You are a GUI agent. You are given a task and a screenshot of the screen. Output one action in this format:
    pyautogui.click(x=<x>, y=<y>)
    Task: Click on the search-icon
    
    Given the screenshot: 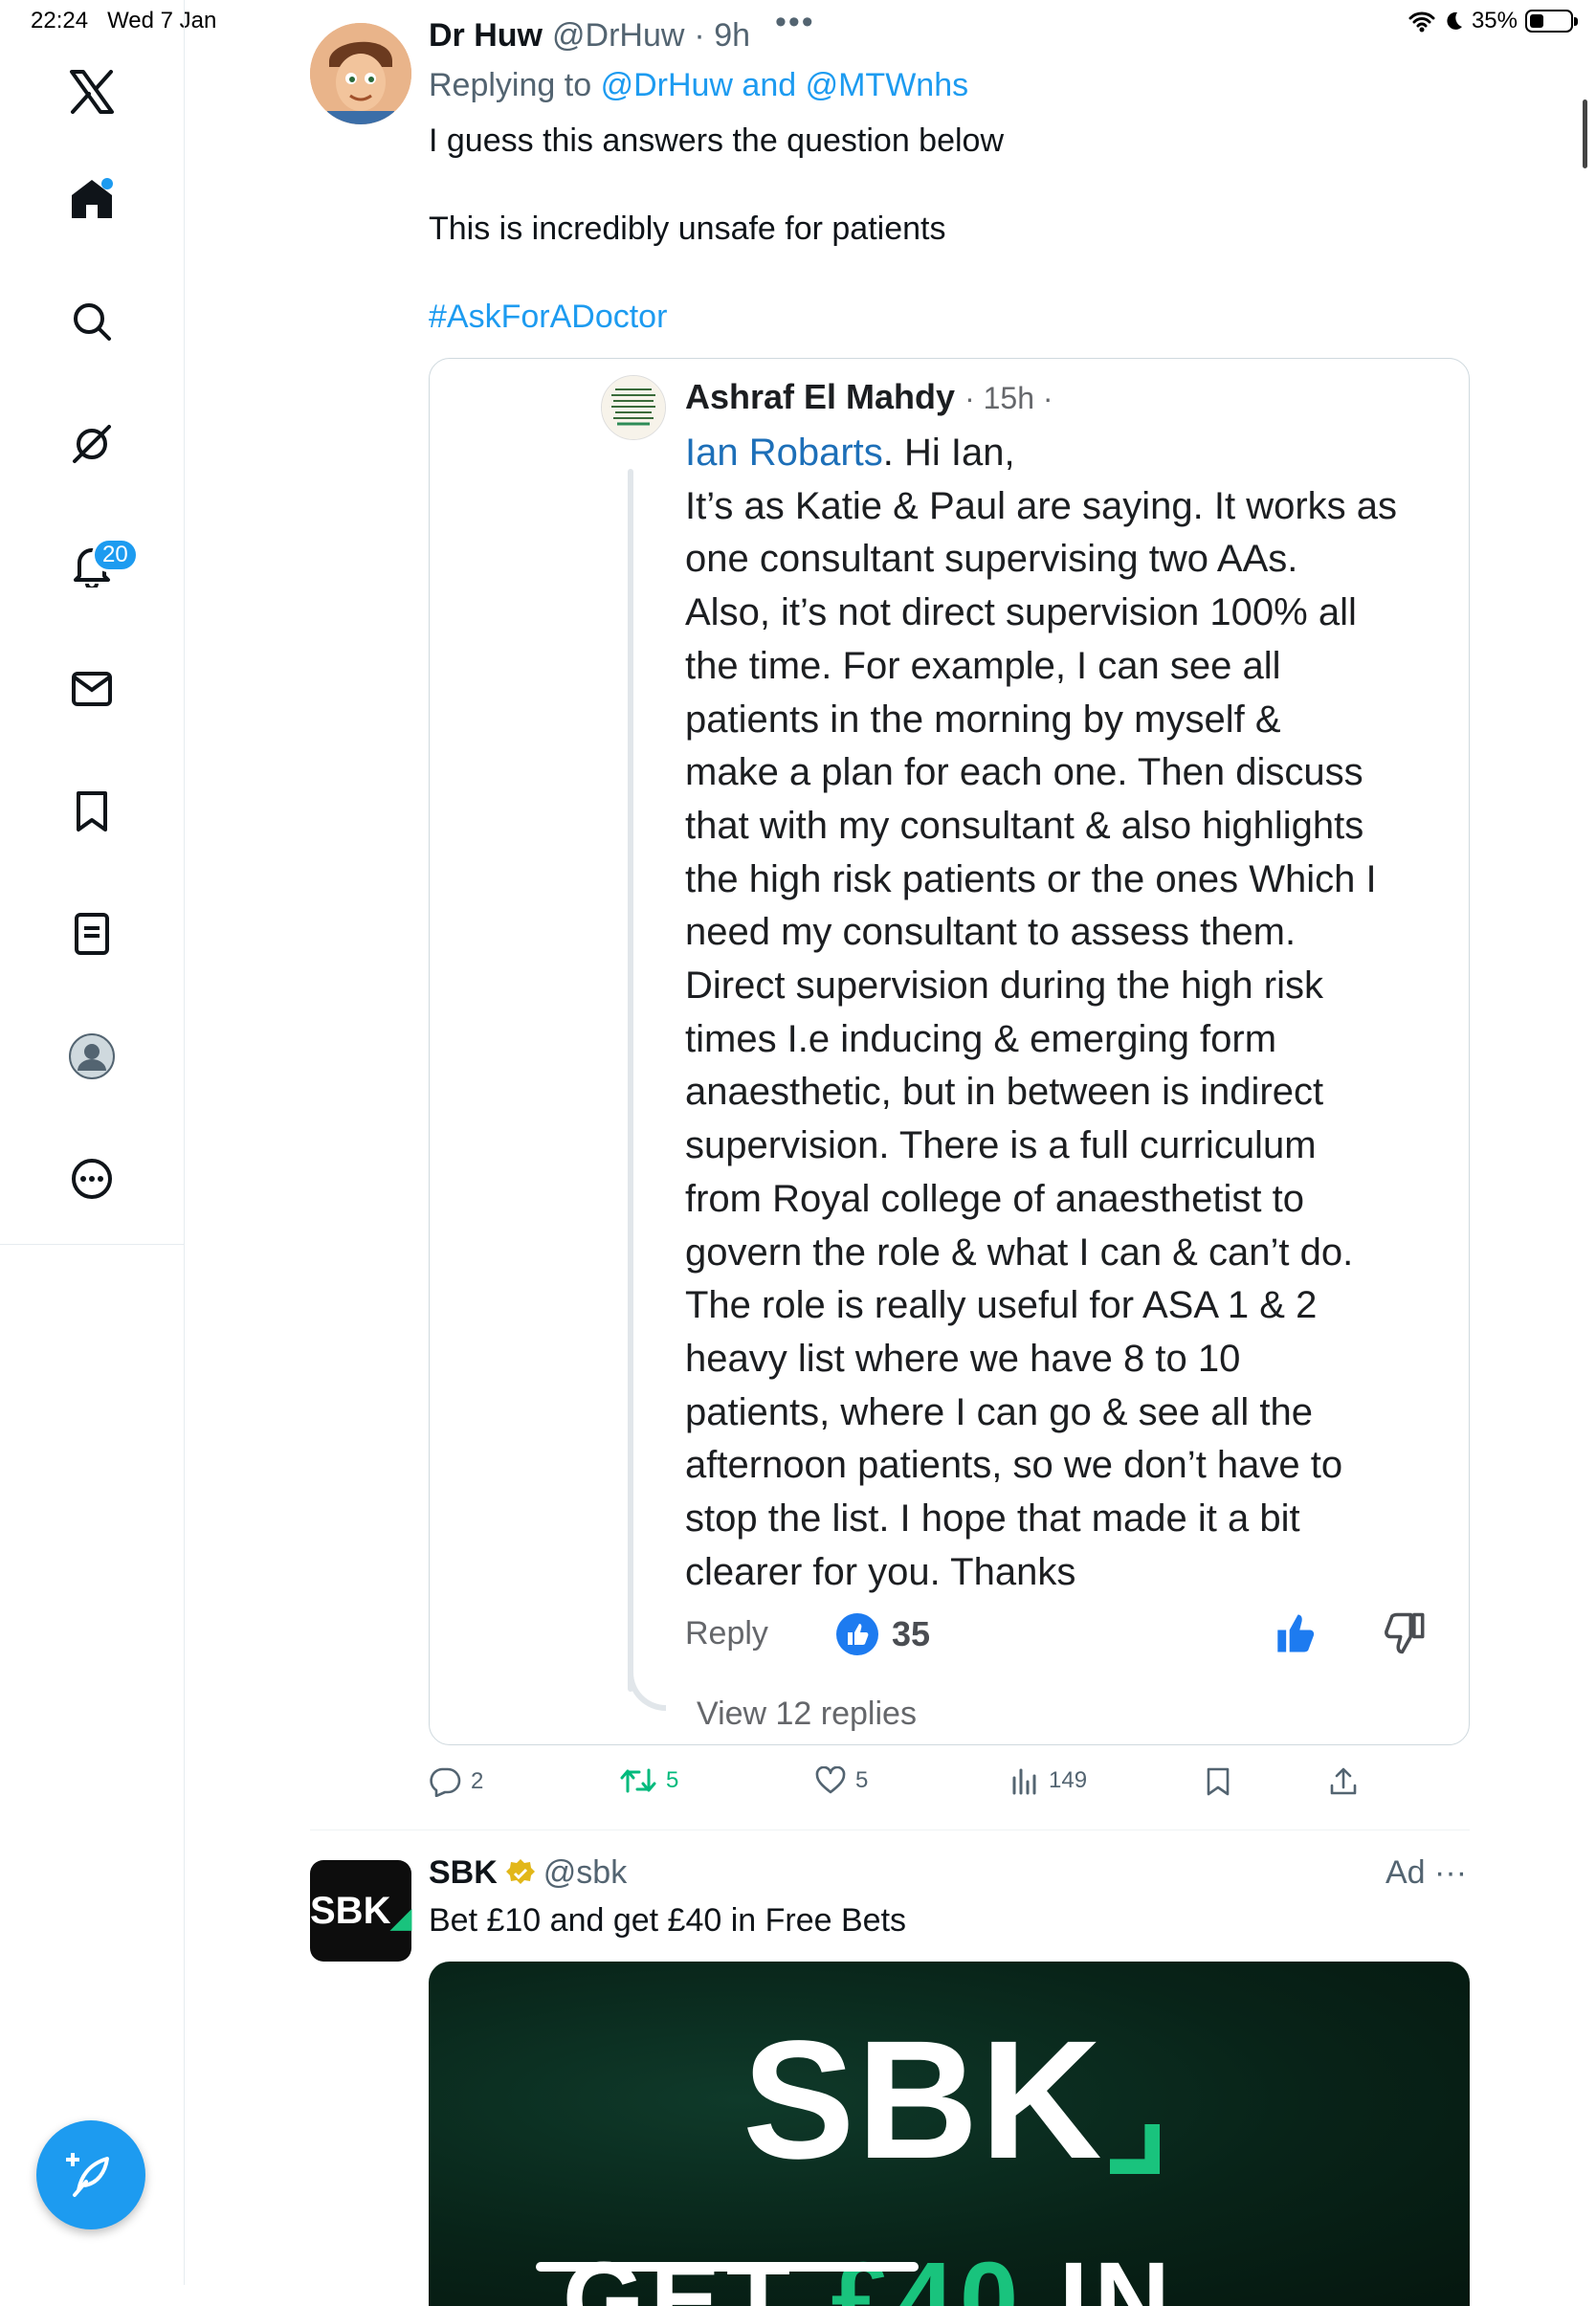 What is the action you would take?
    pyautogui.click(x=93, y=322)
    